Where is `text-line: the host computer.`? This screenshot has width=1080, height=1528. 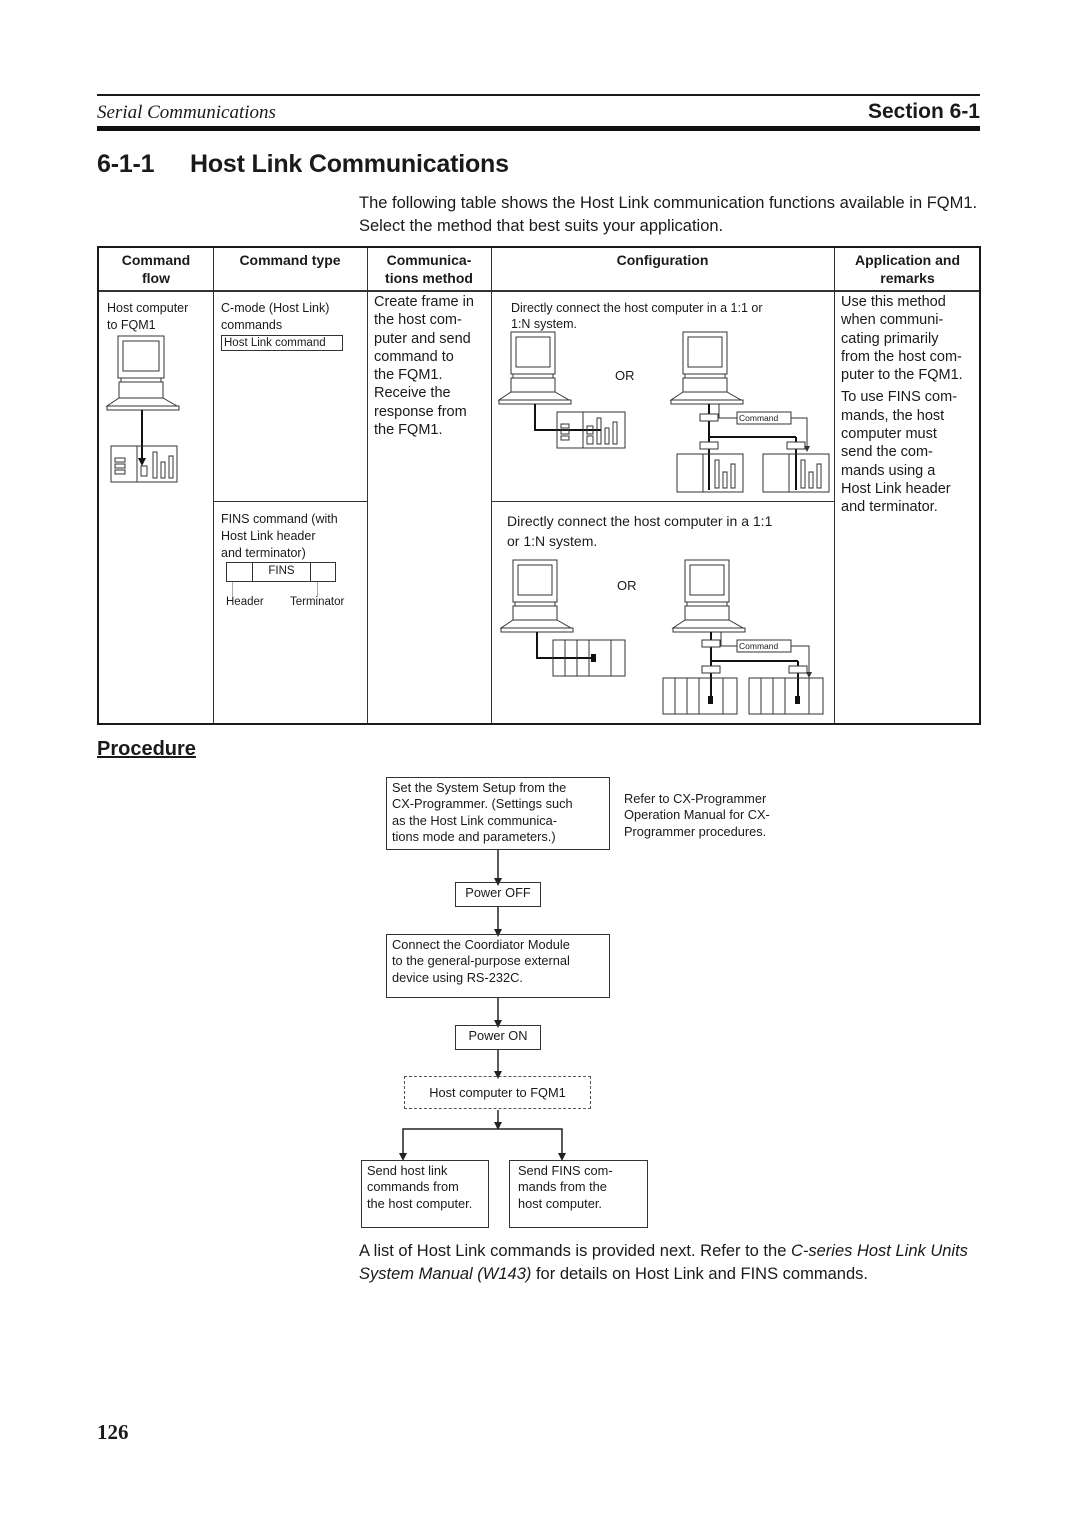
text-line: the host computer. is located at coordinates (420, 1203).